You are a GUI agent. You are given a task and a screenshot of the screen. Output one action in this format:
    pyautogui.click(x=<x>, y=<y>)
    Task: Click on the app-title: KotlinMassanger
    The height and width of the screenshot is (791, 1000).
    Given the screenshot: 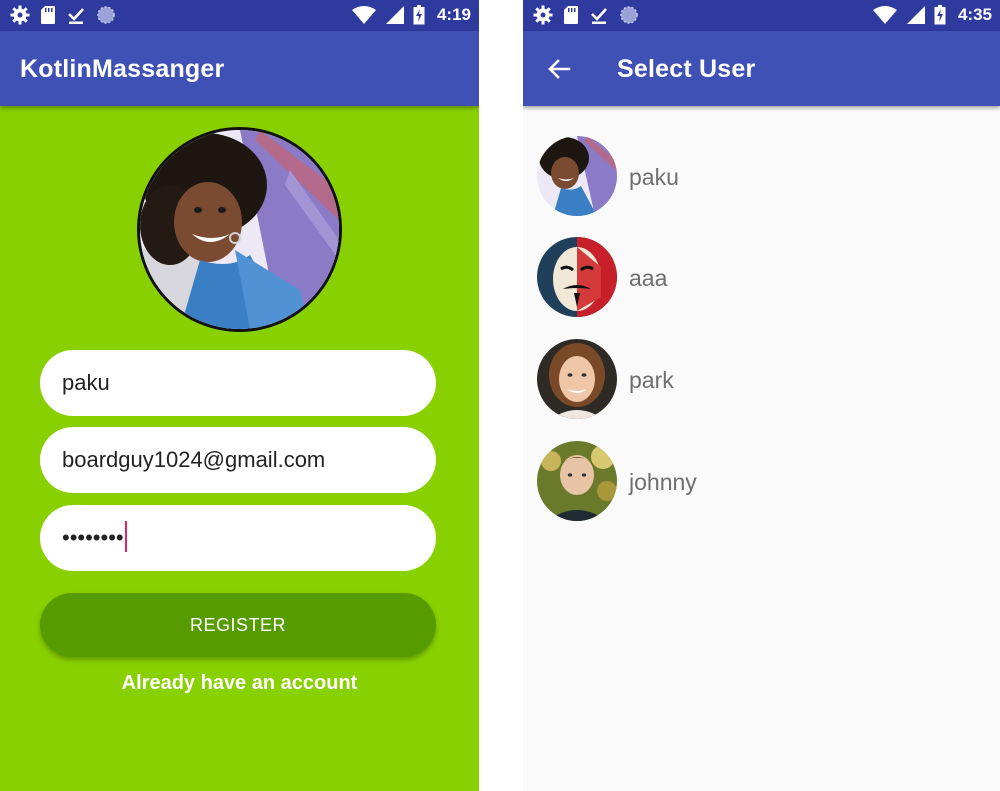 What is the action you would take?
    pyautogui.click(x=122, y=69)
    